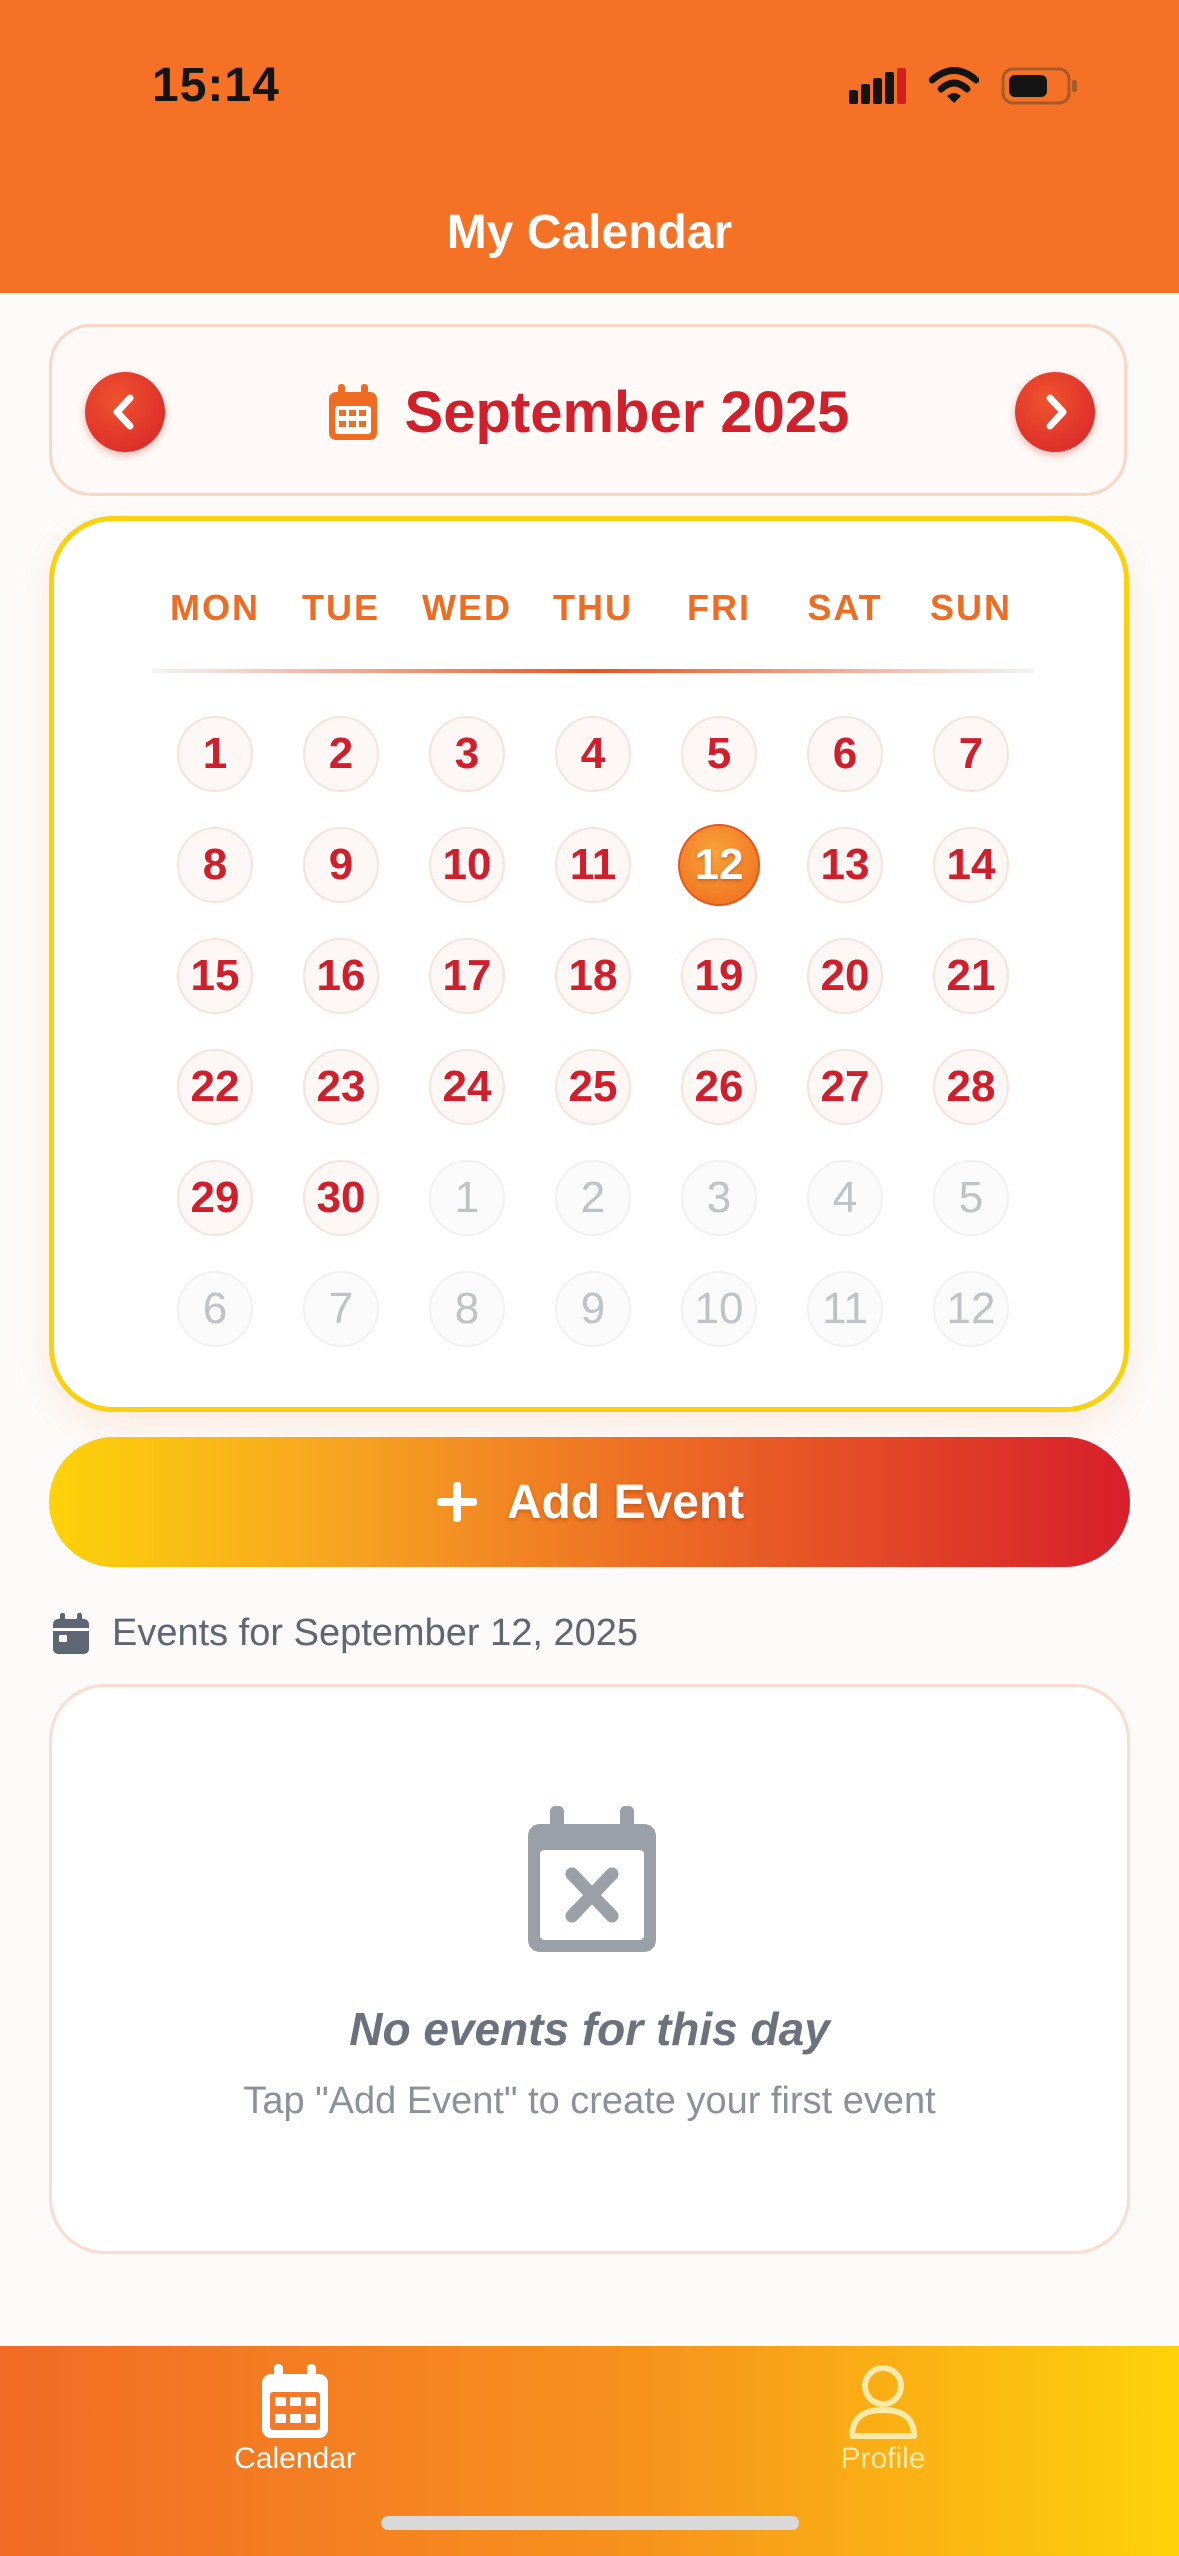 This screenshot has width=1179, height=2556. I want to click on home-indicator, so click(590, 2523).